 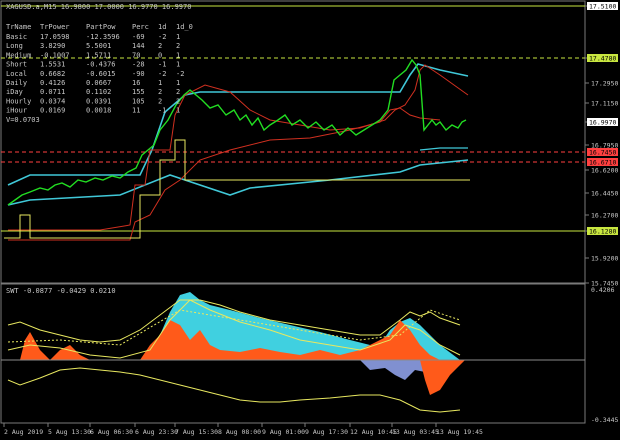 I want to click on table-cell: 155, so click(x=138, y=92).